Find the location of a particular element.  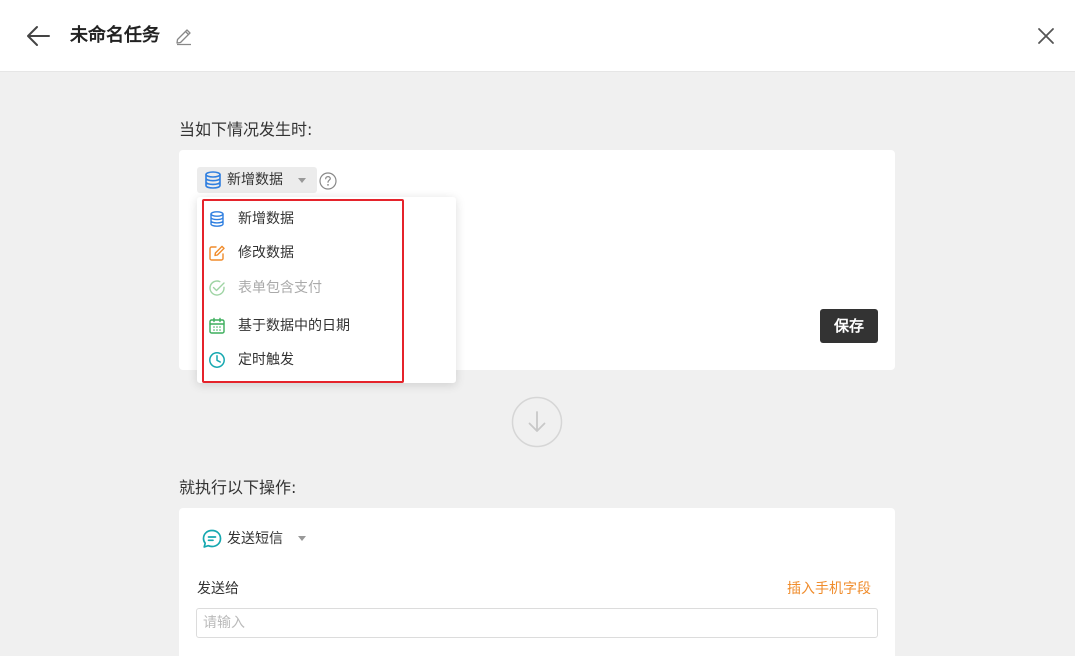

trigger-section-label: 当如下情况发生时: is located at coordinates (246, 129).